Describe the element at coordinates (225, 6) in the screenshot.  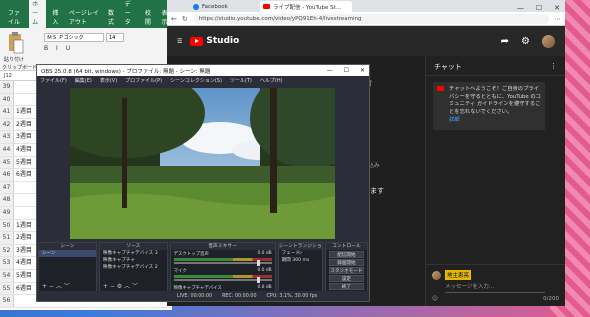
I see `tab-facebook: Facebook` at that location.